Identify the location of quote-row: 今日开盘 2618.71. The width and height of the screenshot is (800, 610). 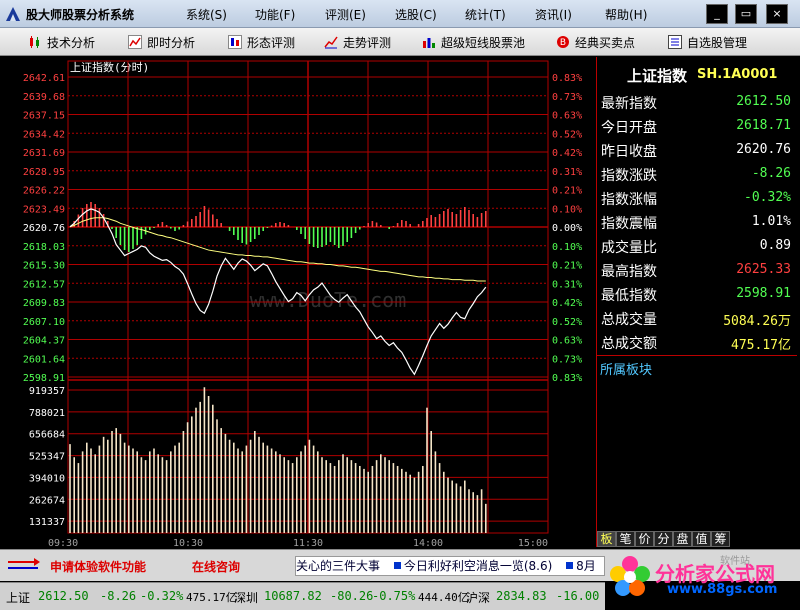
(697, 126).